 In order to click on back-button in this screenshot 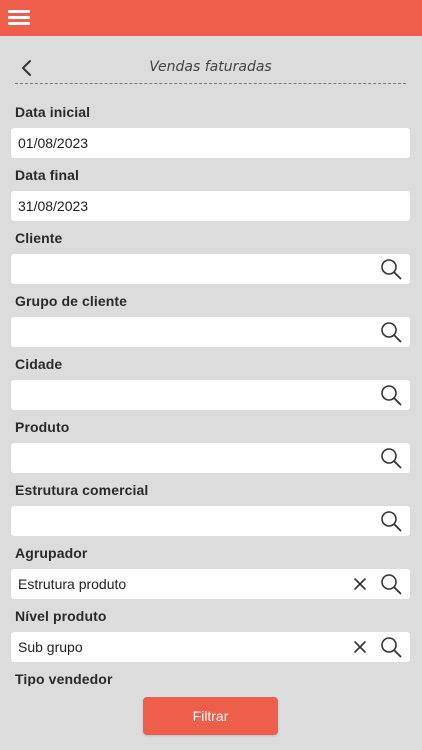, I will do `click(27, 68)`.